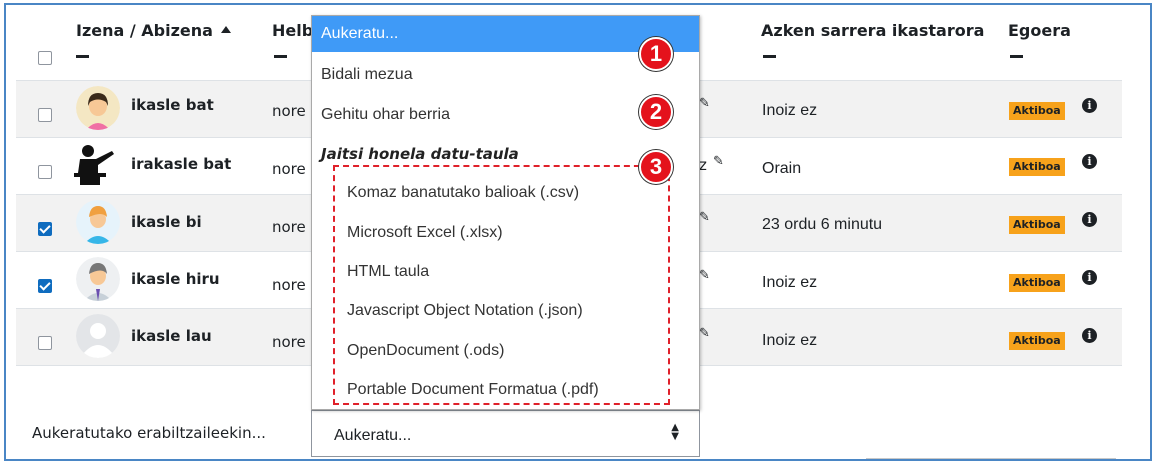  What do you see at coordinates (703, 165) in the screenshot?
I see `user-email-tail: z` at bounding box center [703, 165].